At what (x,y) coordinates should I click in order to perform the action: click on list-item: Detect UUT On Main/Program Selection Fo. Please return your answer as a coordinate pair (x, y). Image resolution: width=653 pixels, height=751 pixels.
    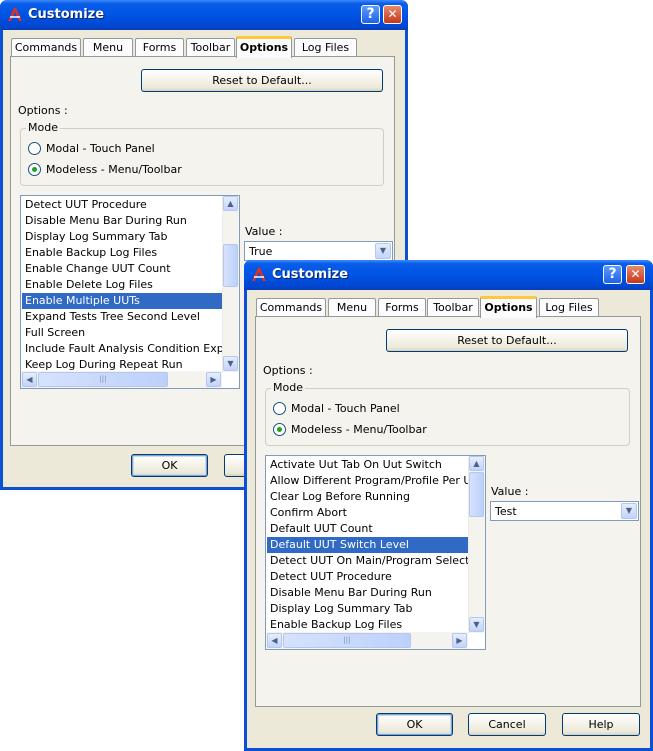
    Looking at the image, I should click on (376, 561).